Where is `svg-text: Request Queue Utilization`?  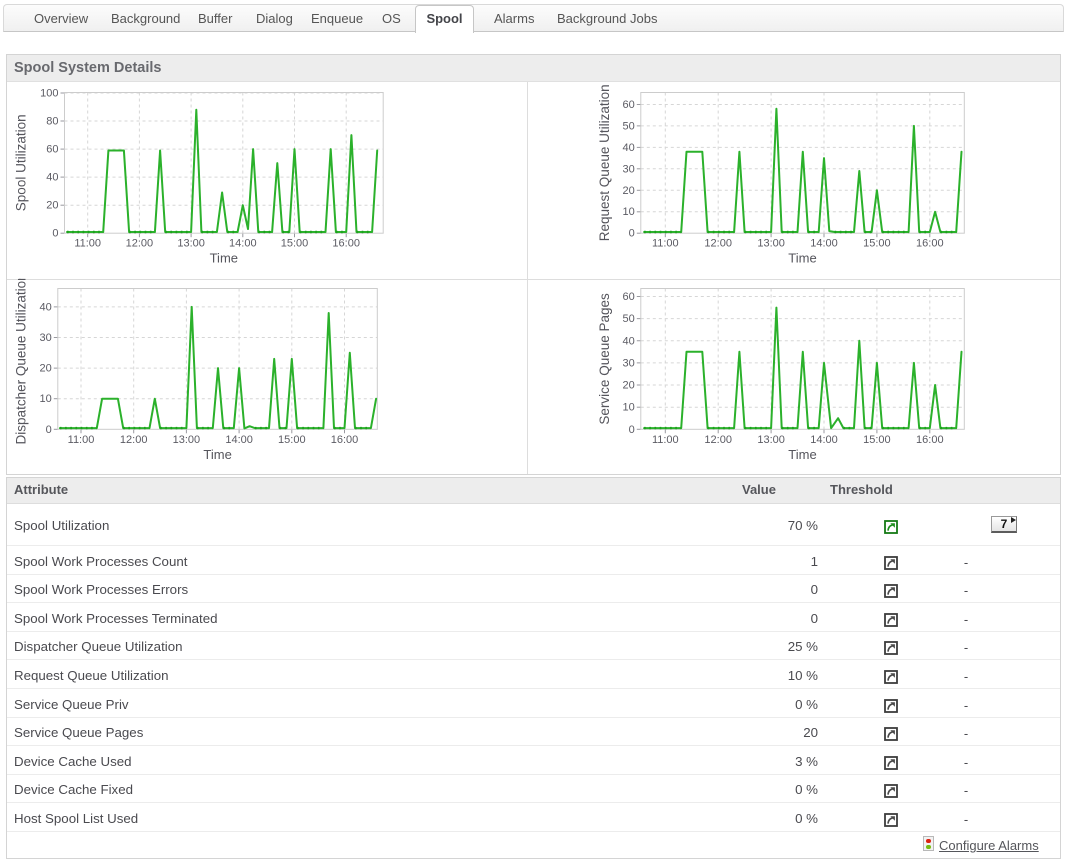
svg-text: Request Queue Utilization is located at coordinates (604, 162).